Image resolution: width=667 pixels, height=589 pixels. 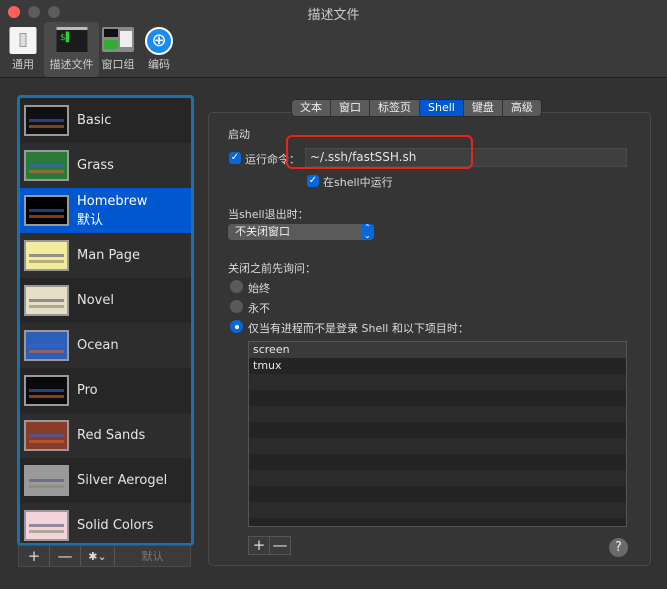 I want to click on run-in-shell-checkbox: ✓, so click(x=313, y=181).